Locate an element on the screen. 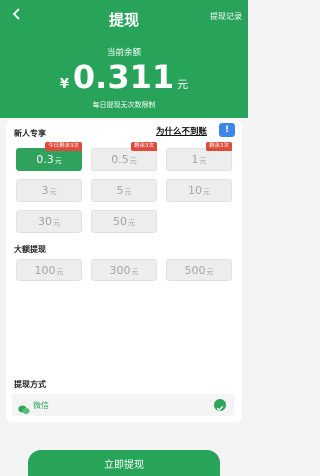 Image resolution: width=320 pixels, height=476 pixels. amount-value: 30 is located at coordinates (45, 221).